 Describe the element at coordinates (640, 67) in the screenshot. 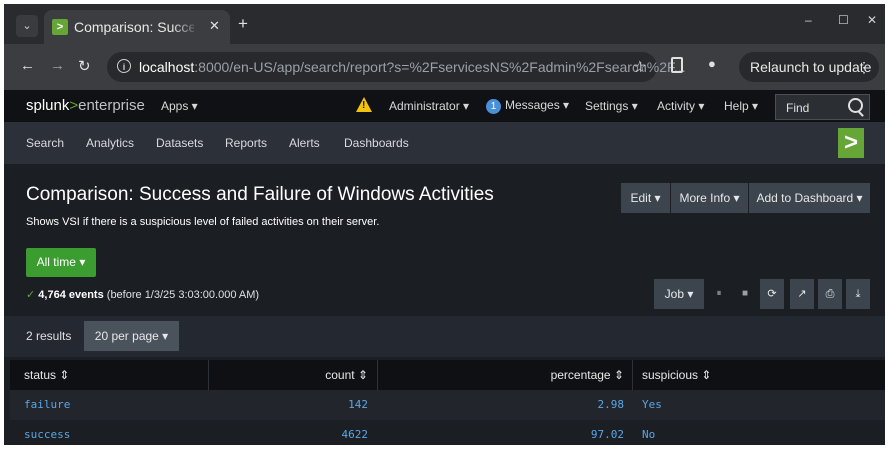

I see `star-icon: ☆` at that location.